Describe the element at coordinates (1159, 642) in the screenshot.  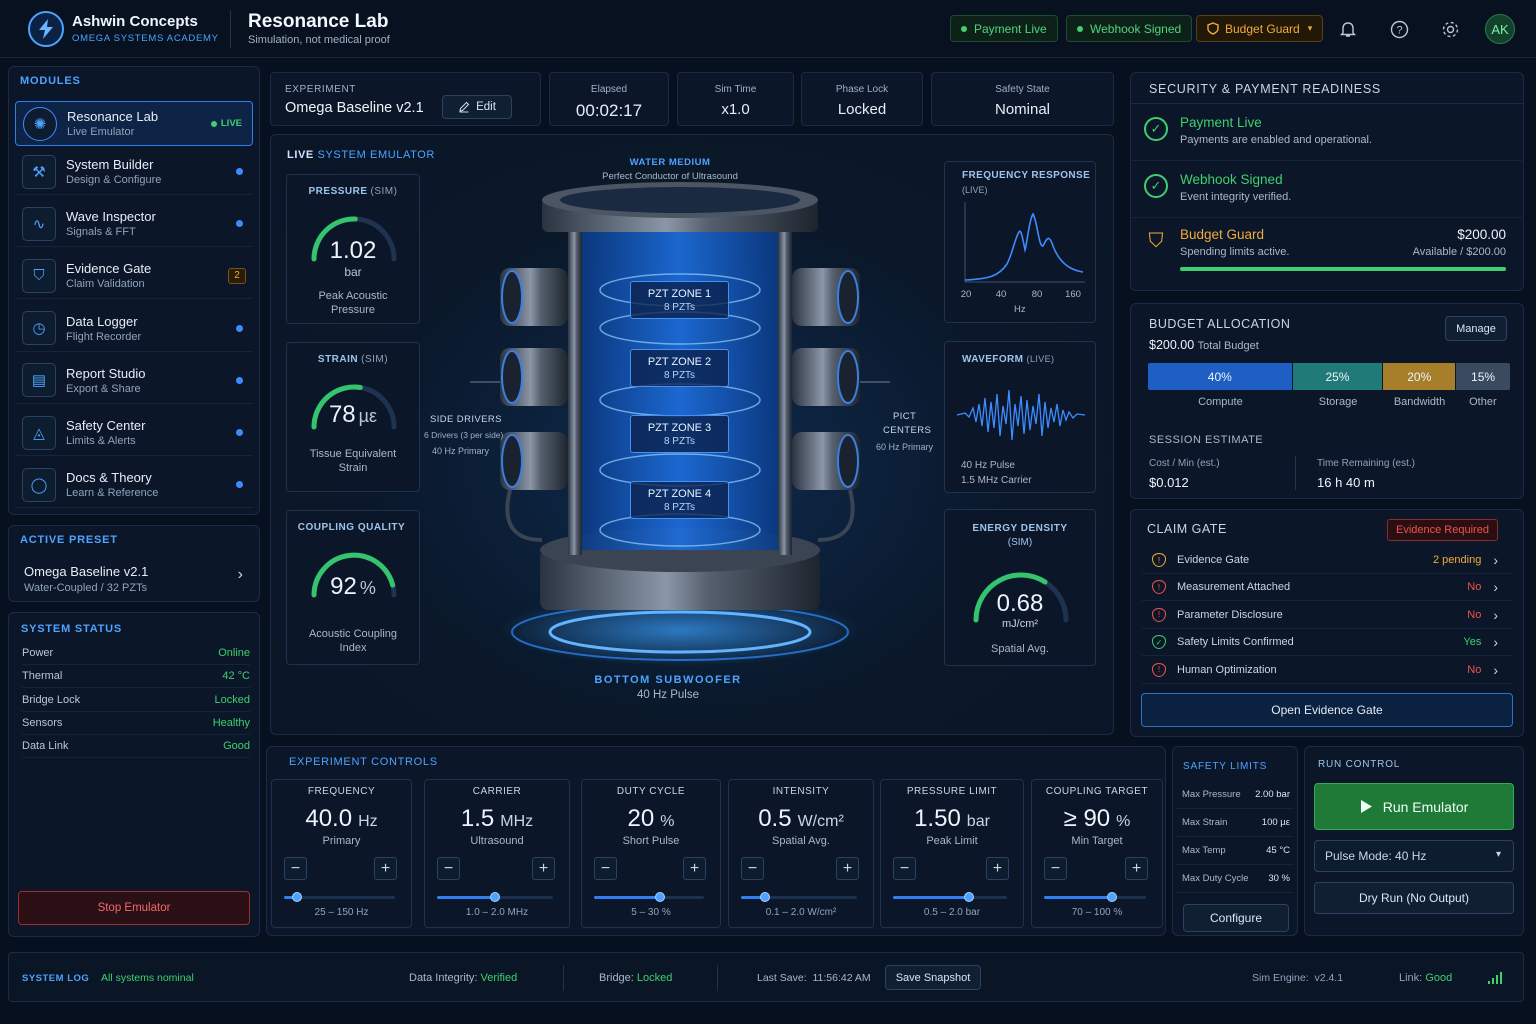
I see `check-shield-icon: ✓` at that location.